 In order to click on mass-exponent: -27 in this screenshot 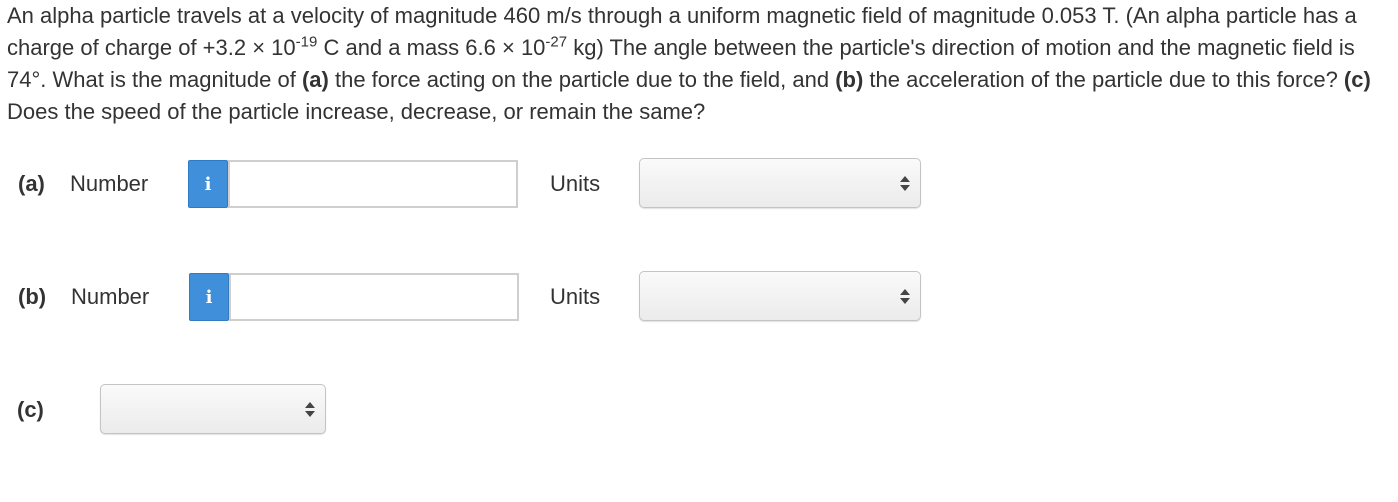, I will do `click(556, 42)`.